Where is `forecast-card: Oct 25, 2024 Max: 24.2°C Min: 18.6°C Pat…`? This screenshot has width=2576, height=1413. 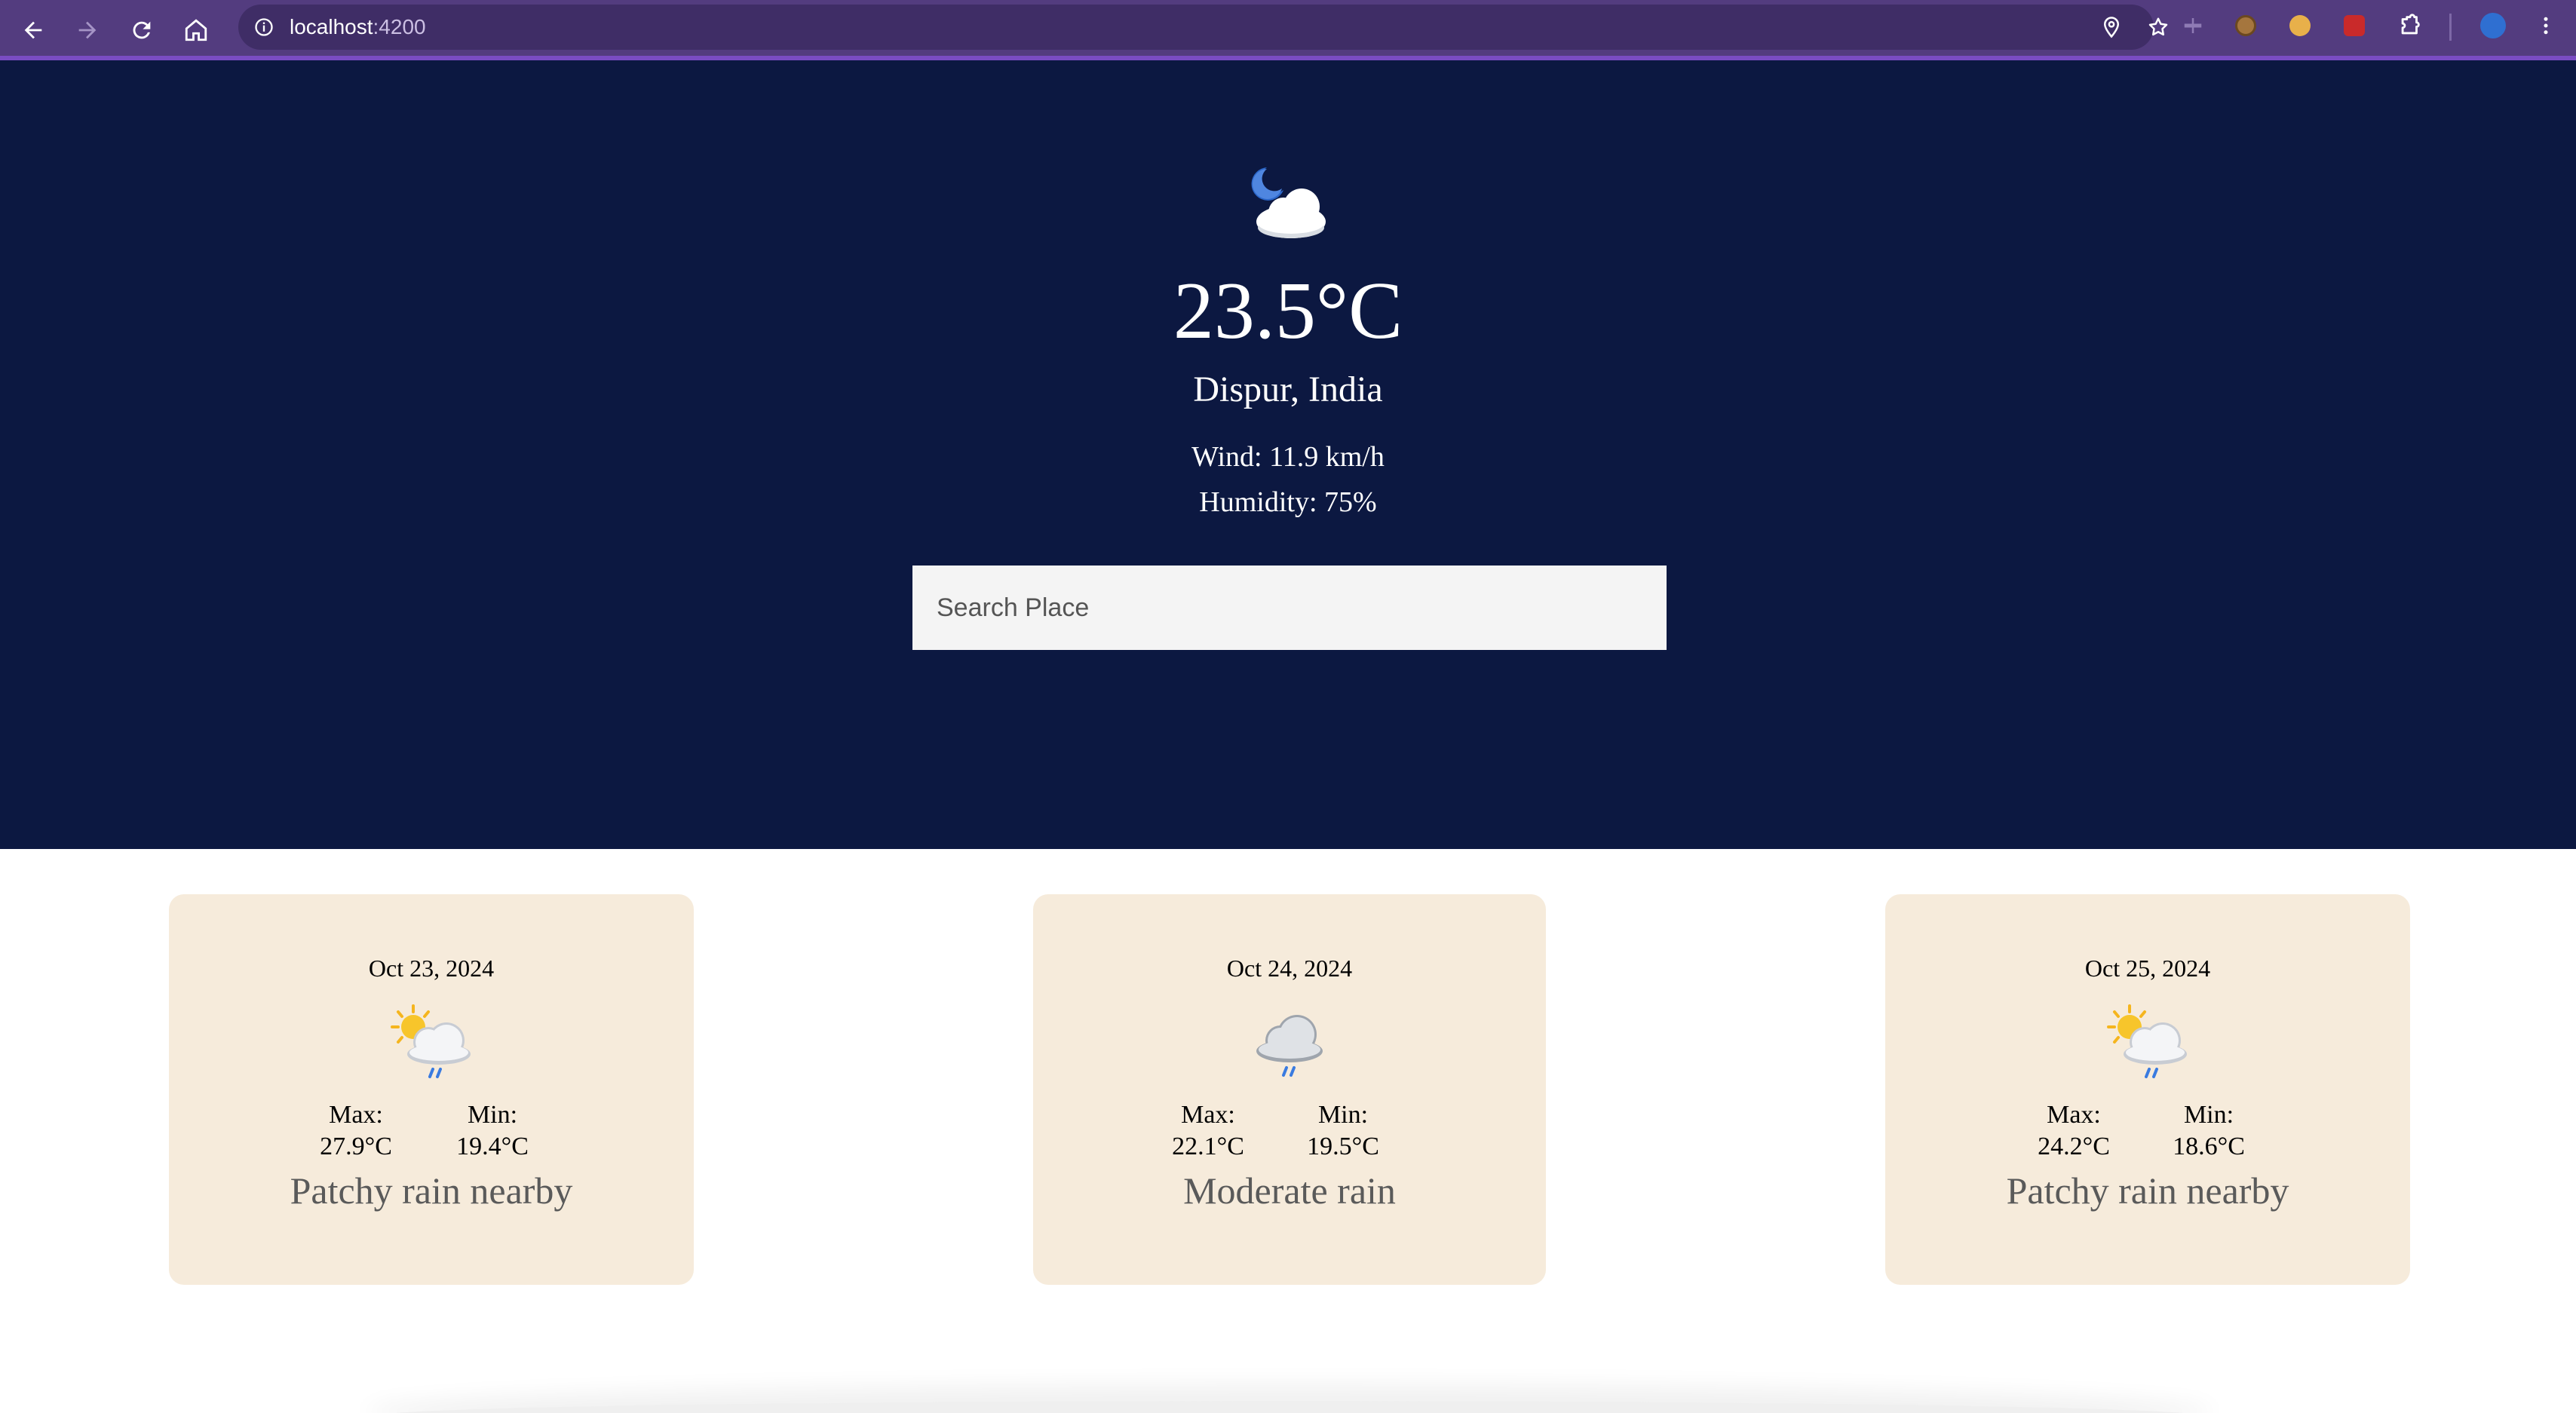
forecast-card: Oct 25, 2024 Max: 24.2°C Min: 18.6°C Pat… is located at coordinates (2147, 1089).